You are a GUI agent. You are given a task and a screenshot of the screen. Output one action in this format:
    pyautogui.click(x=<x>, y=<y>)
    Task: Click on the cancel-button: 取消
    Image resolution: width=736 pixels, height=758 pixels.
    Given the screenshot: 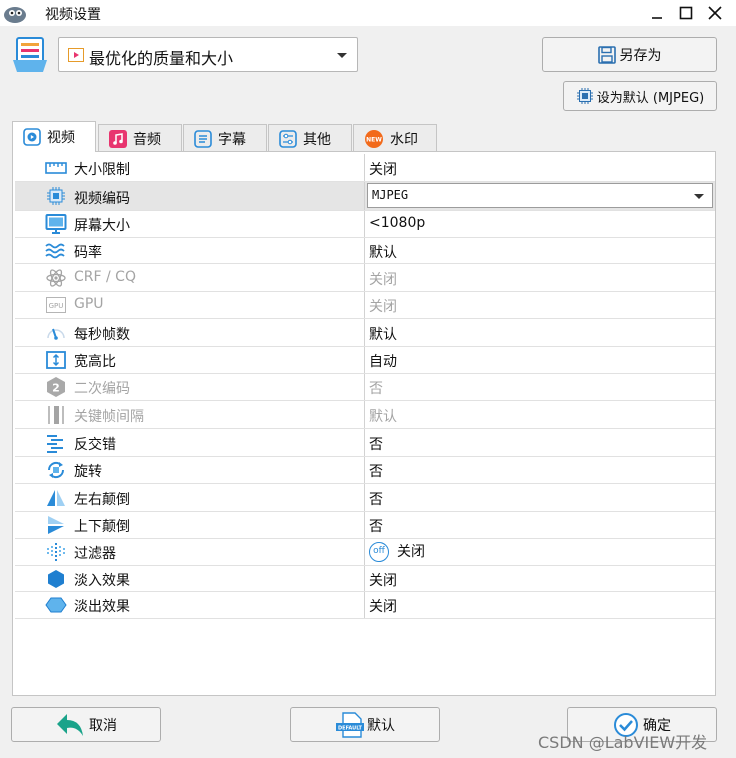 What is the action you would take?
    pyautogui.click(x=86, y=724)
    